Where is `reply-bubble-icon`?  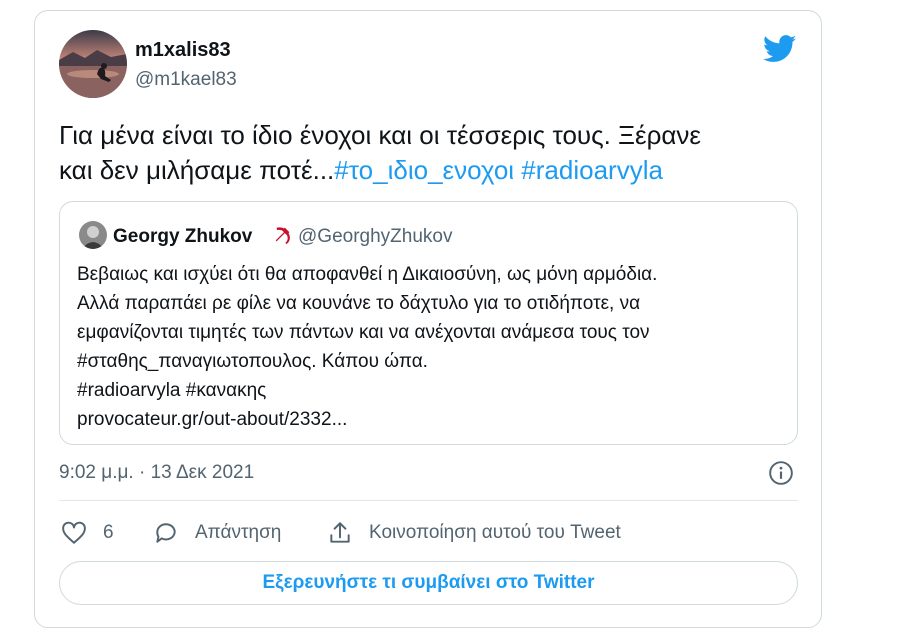 reply-bubble-icon is located at coordinates (166, 533).